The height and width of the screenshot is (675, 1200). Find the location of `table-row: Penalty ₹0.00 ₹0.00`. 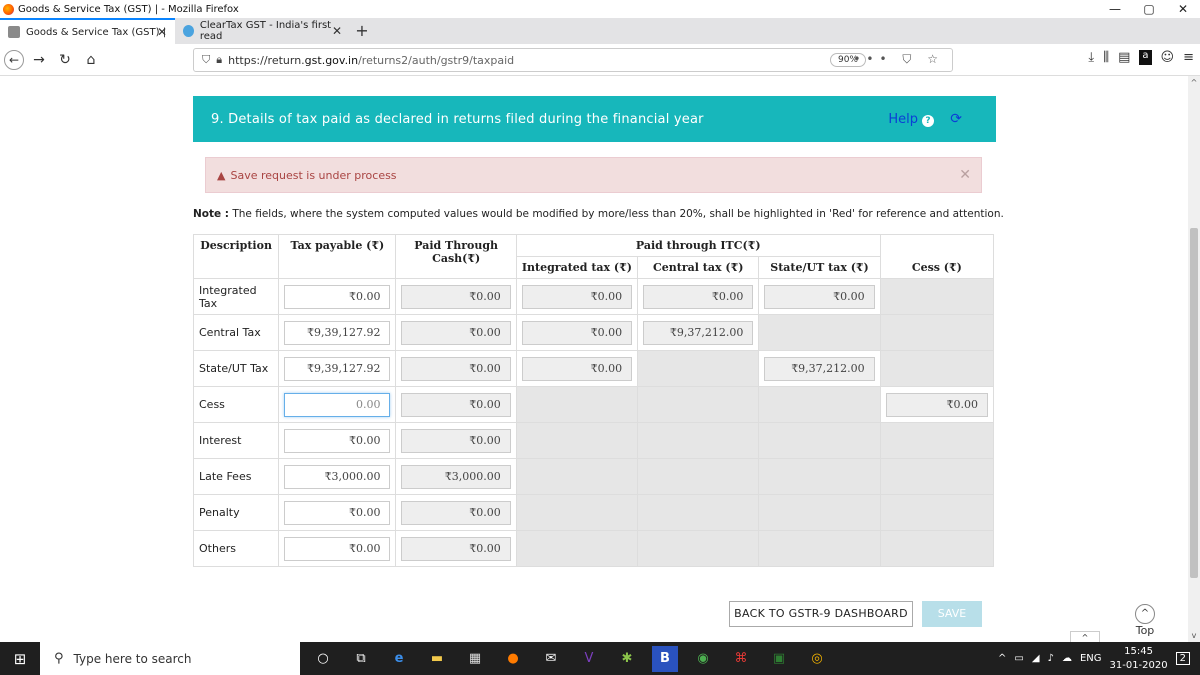

table-row: Penalty ₹0.00 ₹0.00 is located at coordinates (593, 512).